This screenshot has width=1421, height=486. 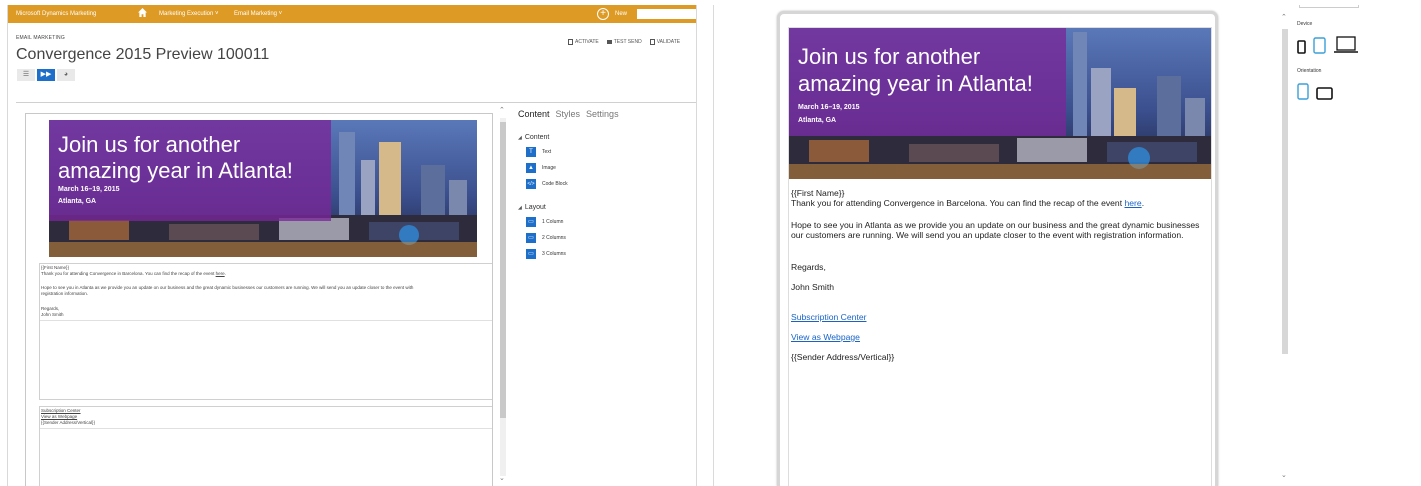 I want to click on analytics-view-tab: ◕, so click(x=66, y=75).